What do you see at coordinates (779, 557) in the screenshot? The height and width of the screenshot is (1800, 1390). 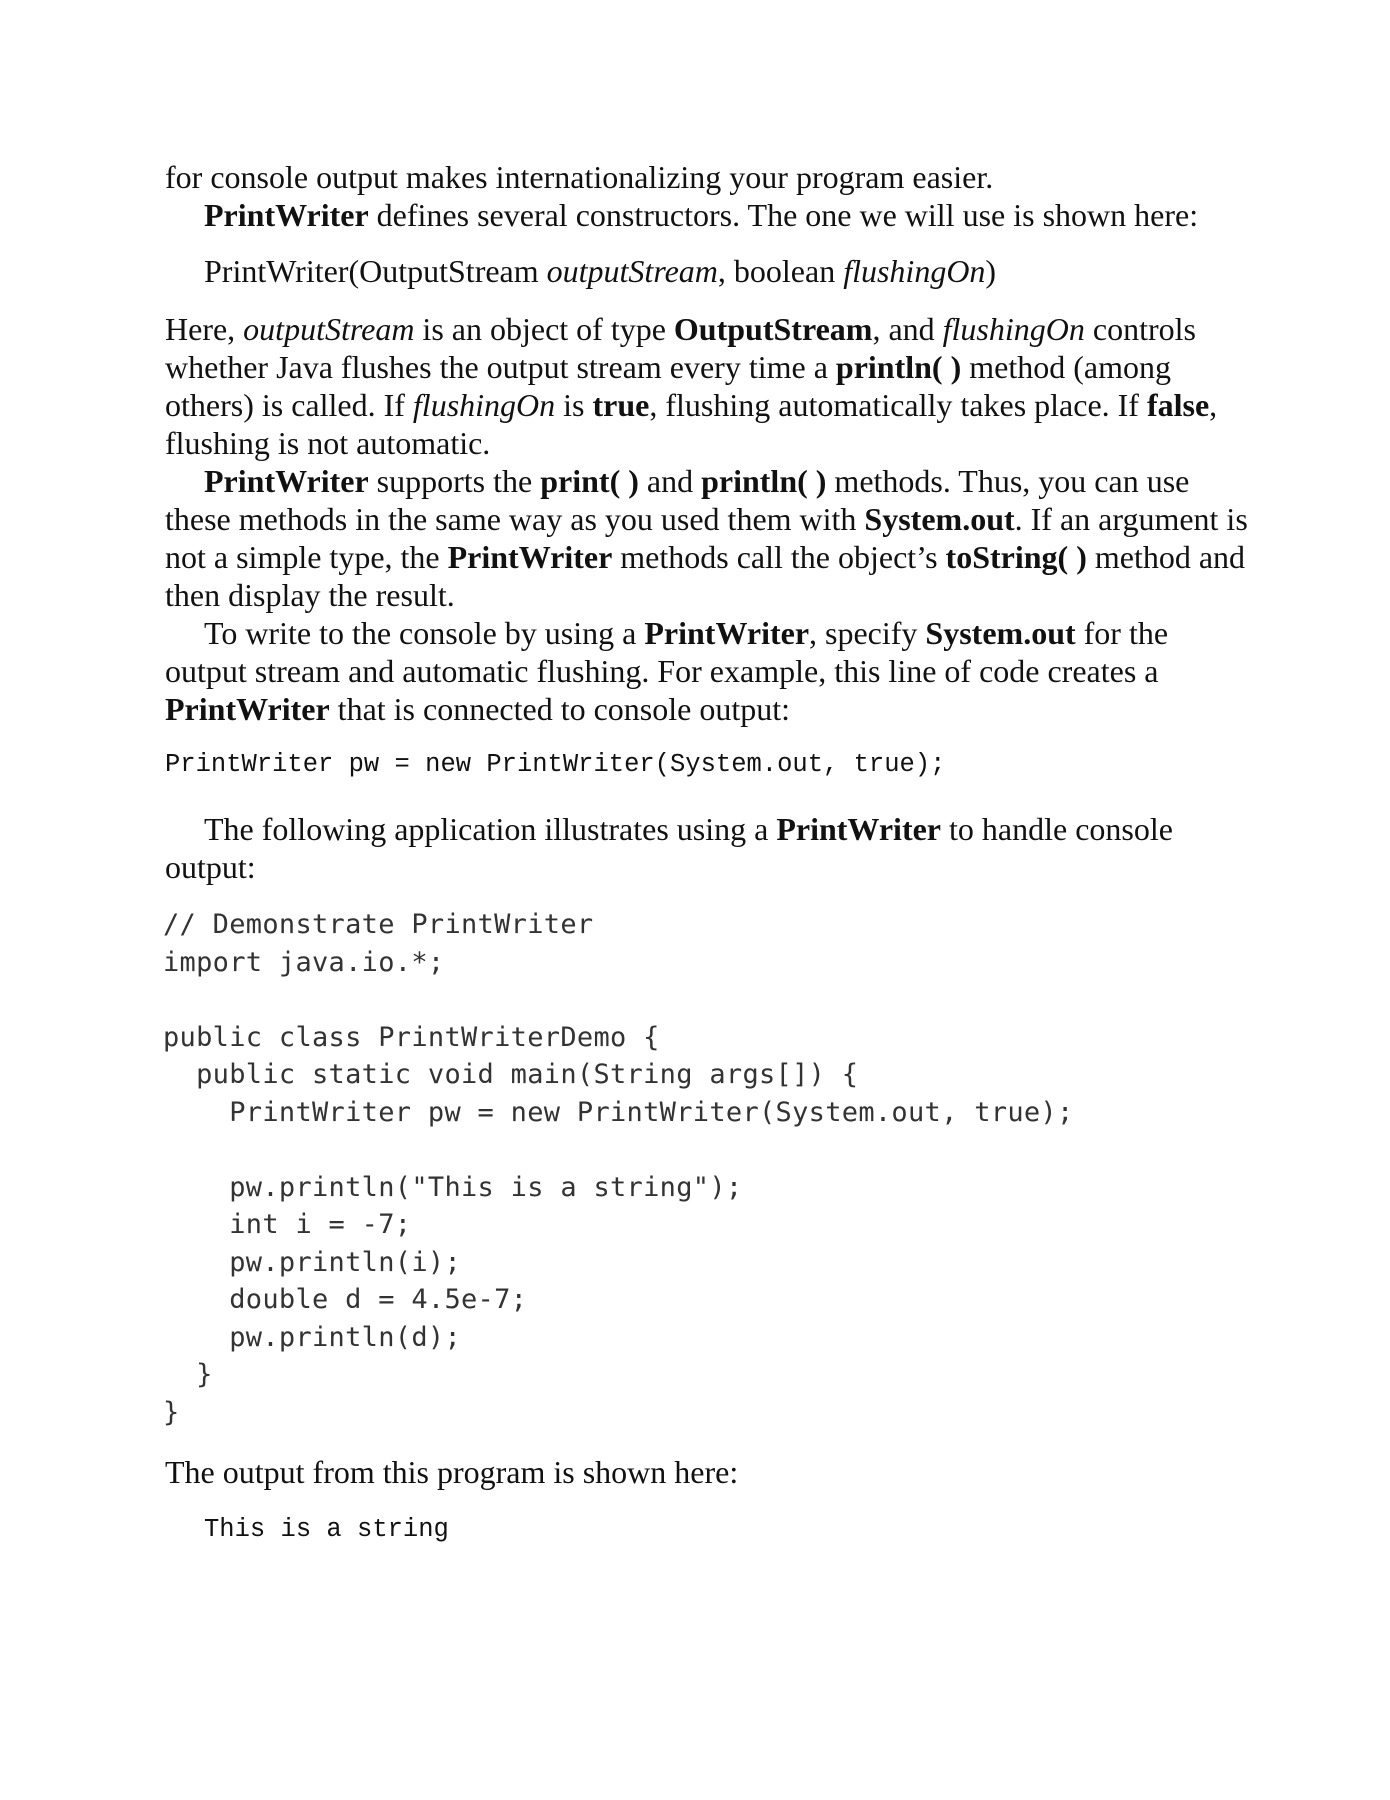 I see `text-run: methods call the object’s` at bounding box center [779, 557].